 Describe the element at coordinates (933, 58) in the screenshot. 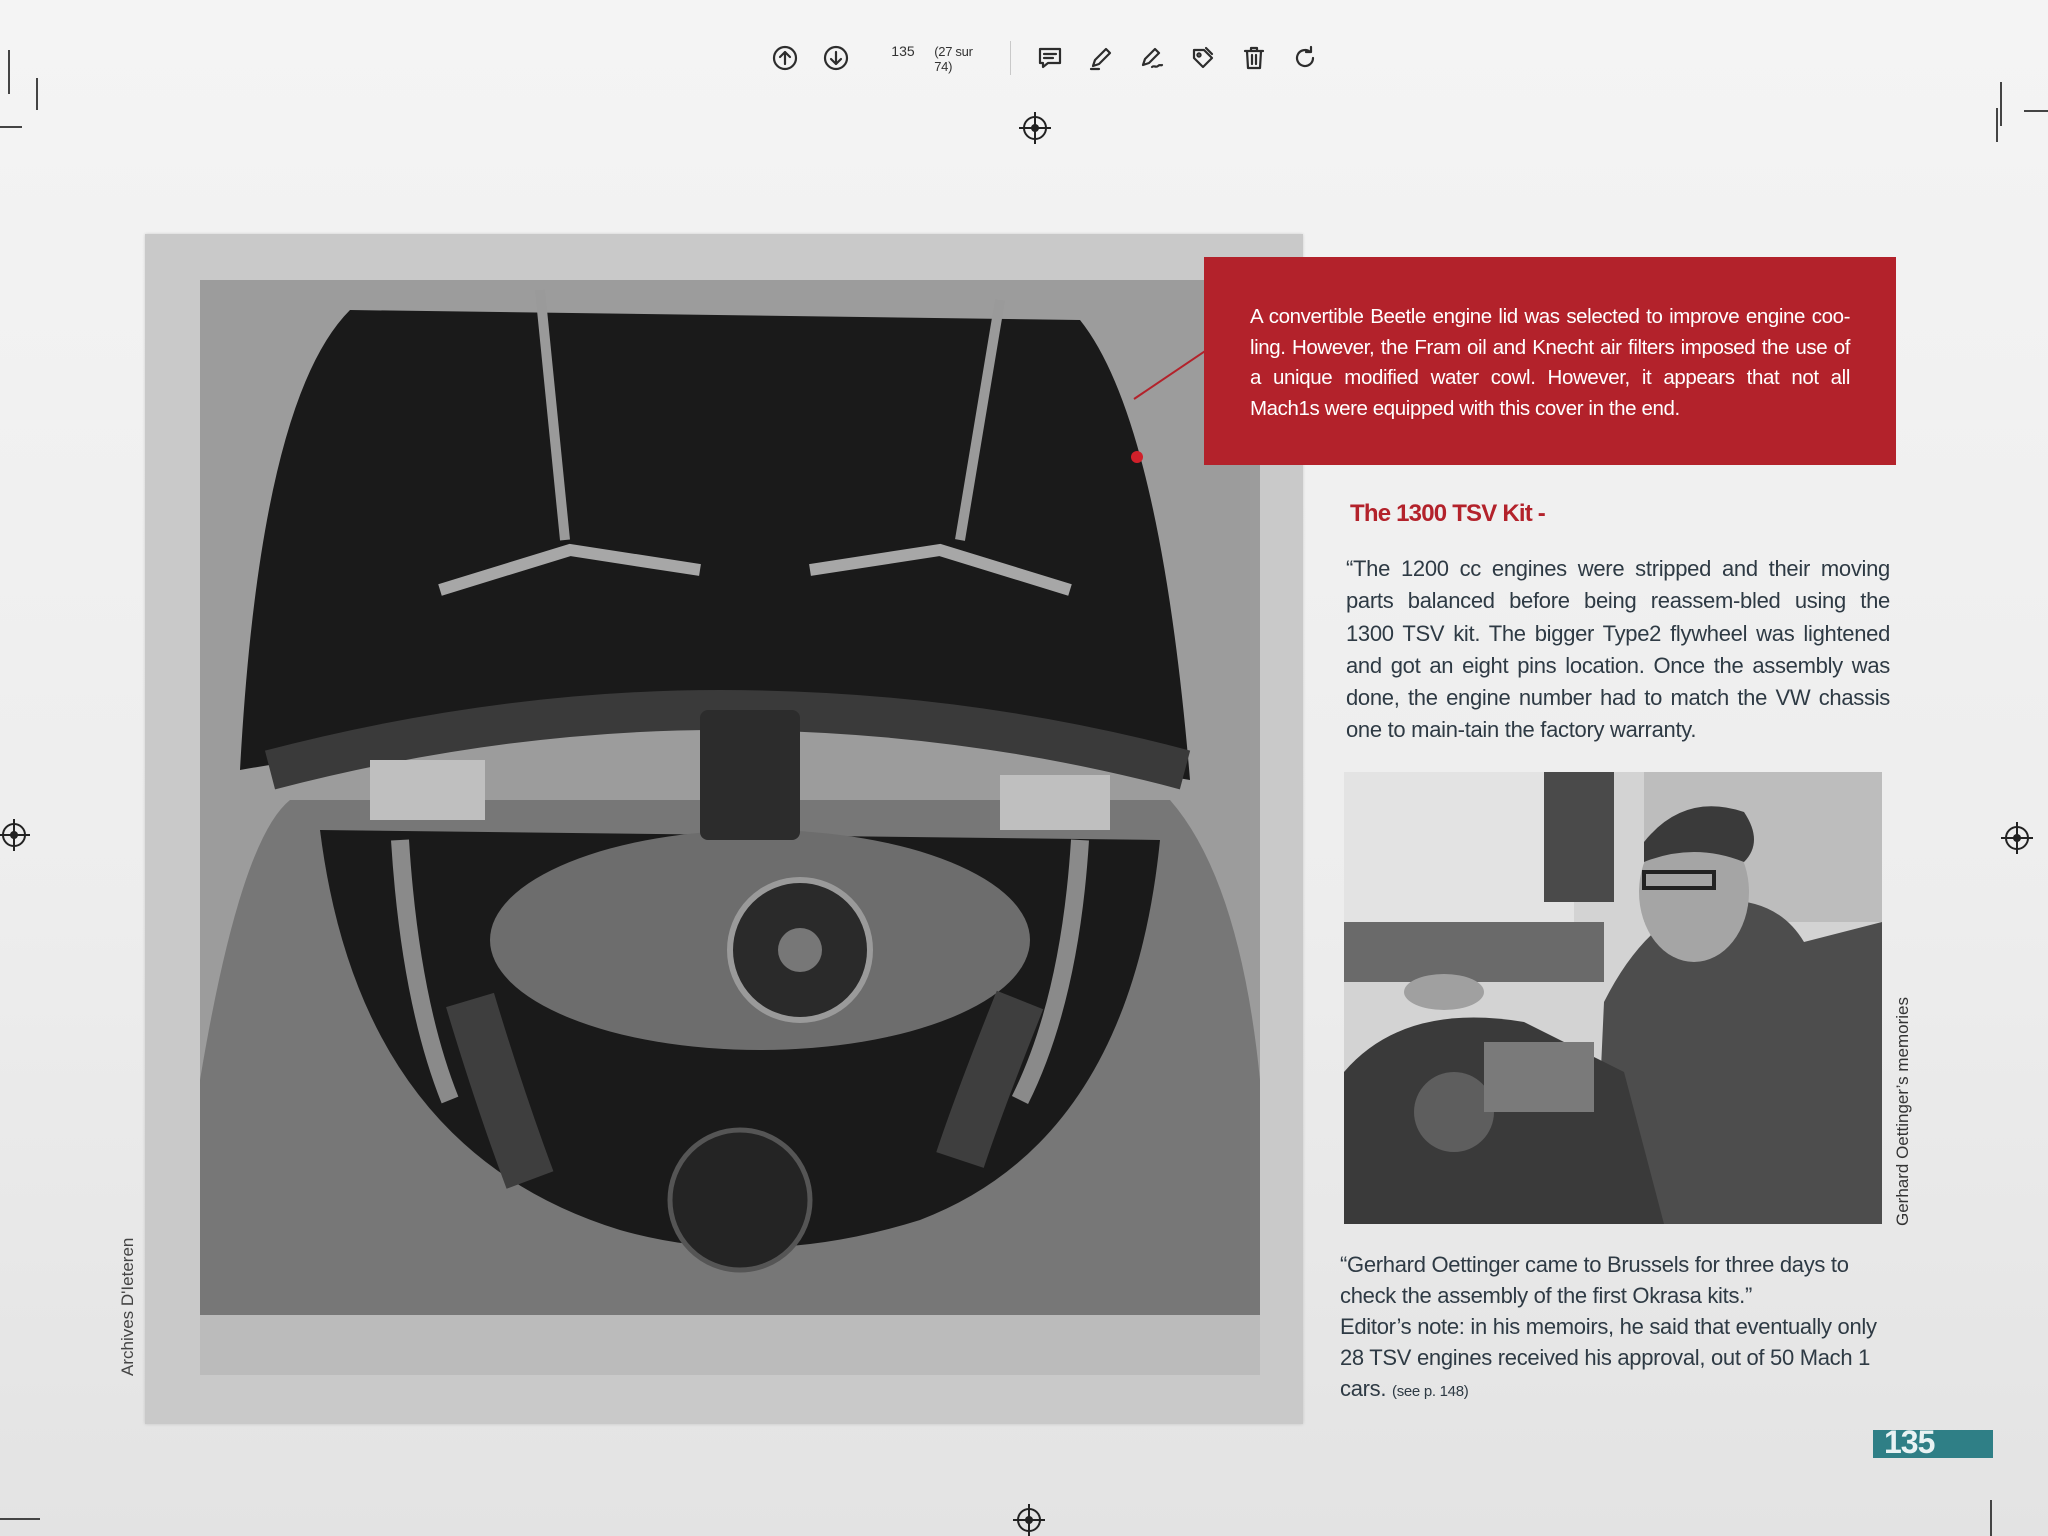

I see `page-indicator: 135 (27 sur 74)` at that location.